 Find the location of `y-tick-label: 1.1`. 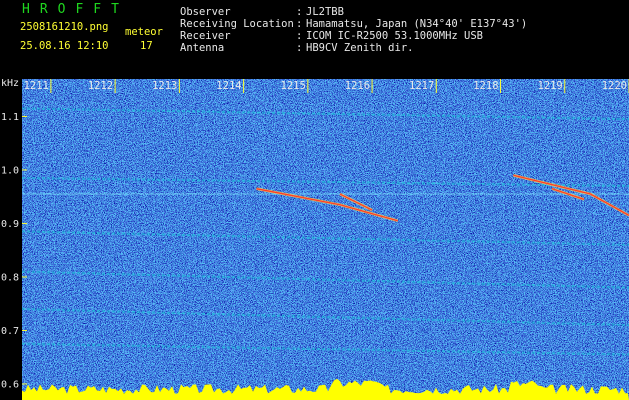

y-tick-label: 1.1 is located at coordinates (10, 117).